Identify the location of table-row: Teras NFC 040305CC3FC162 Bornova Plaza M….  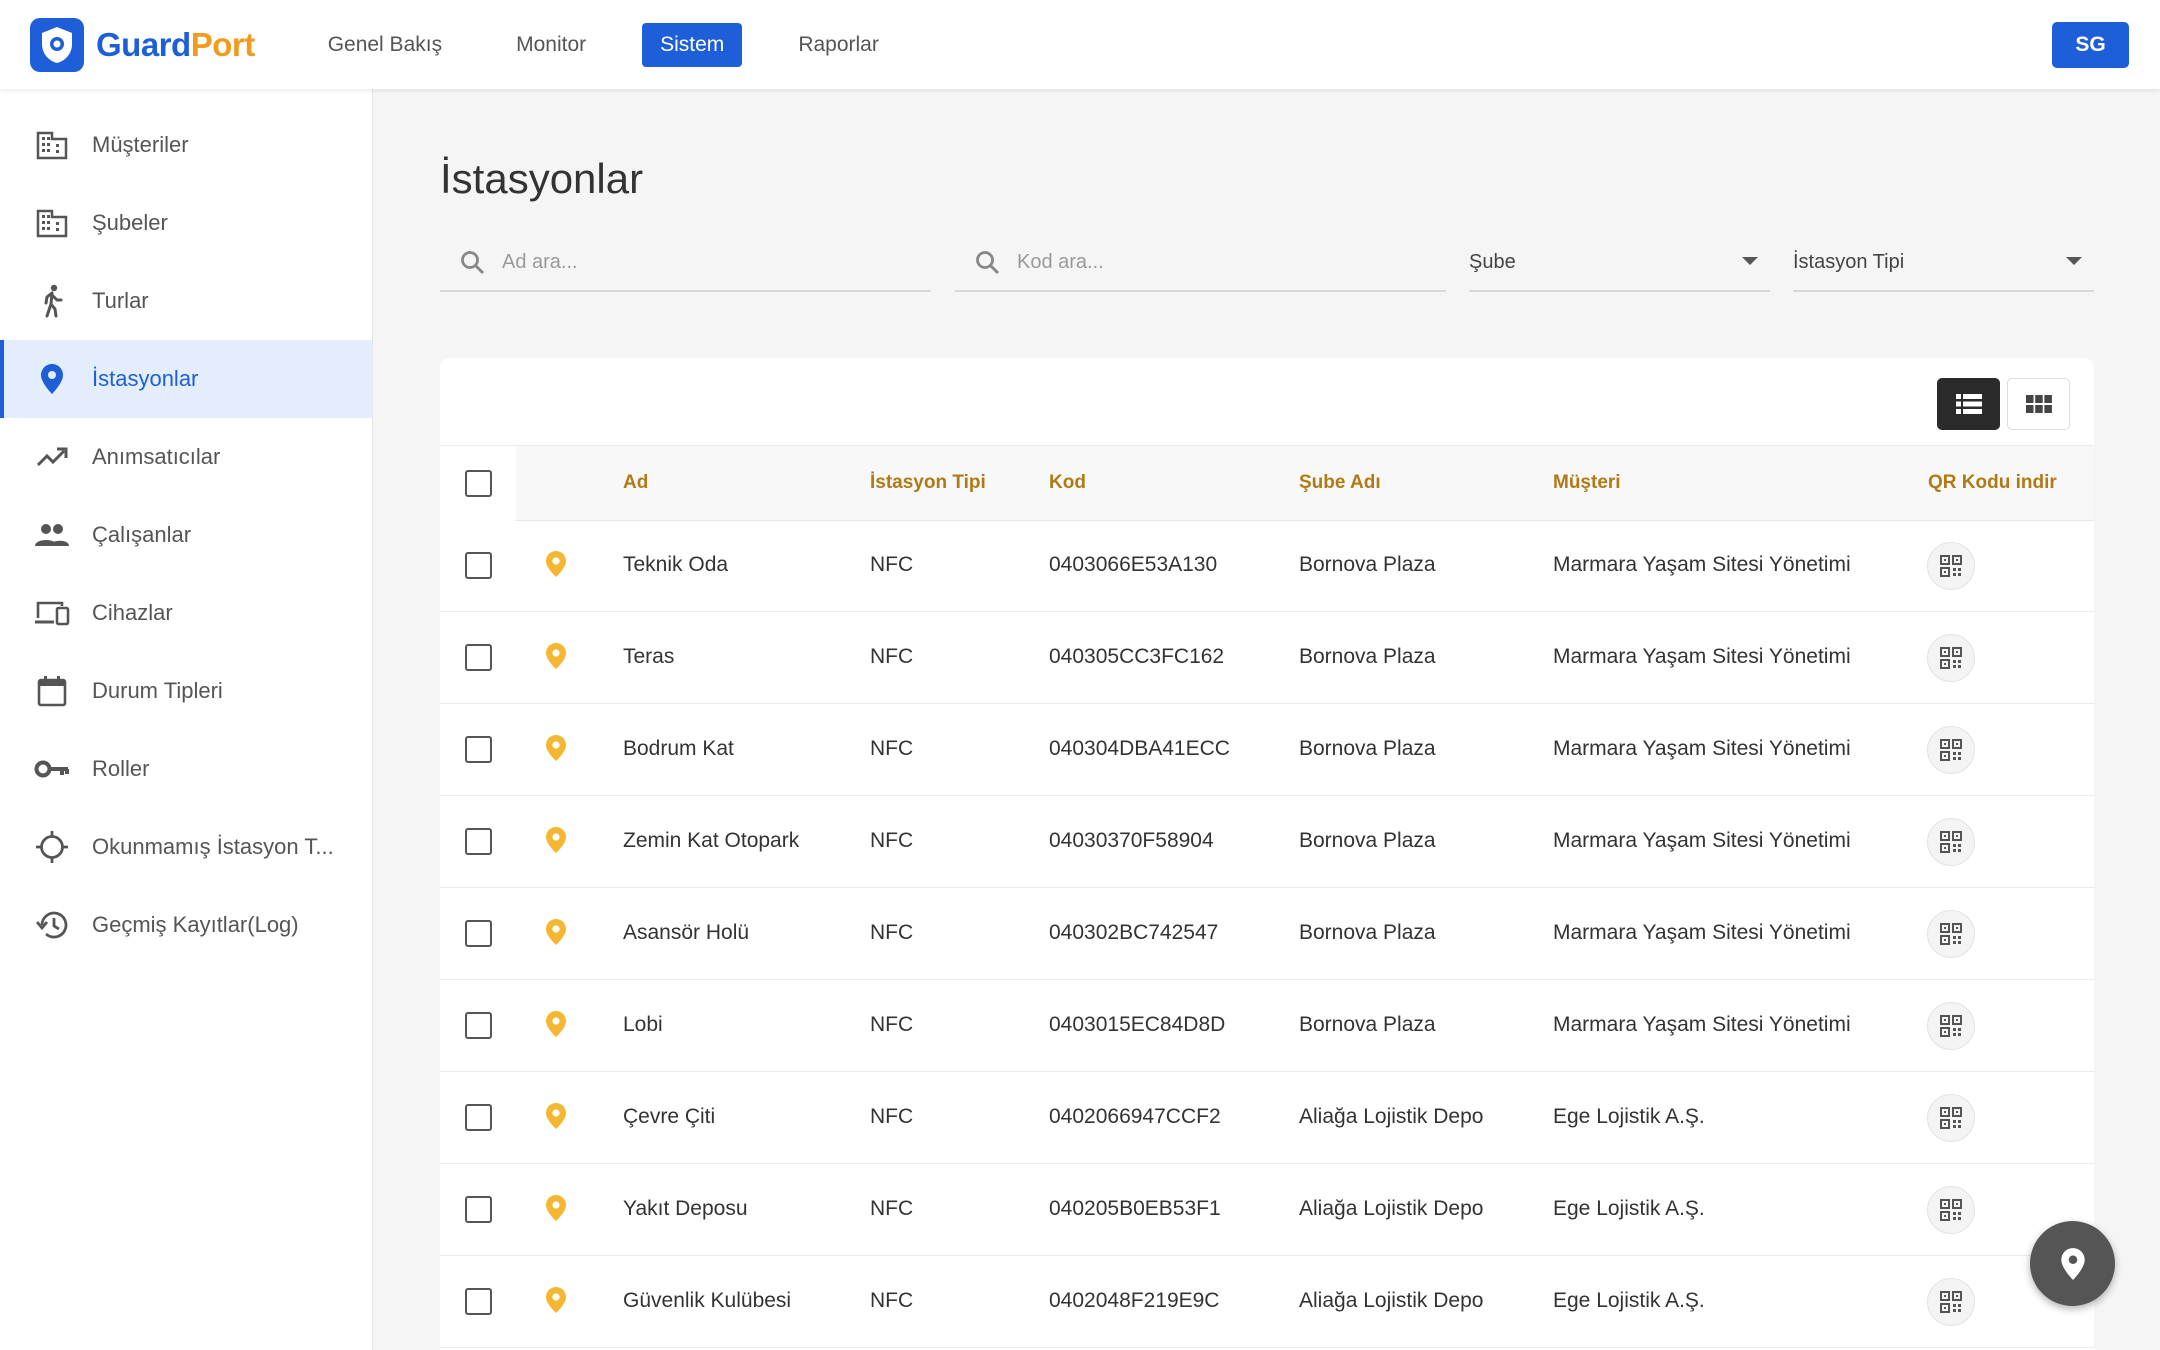
(1267, 658).